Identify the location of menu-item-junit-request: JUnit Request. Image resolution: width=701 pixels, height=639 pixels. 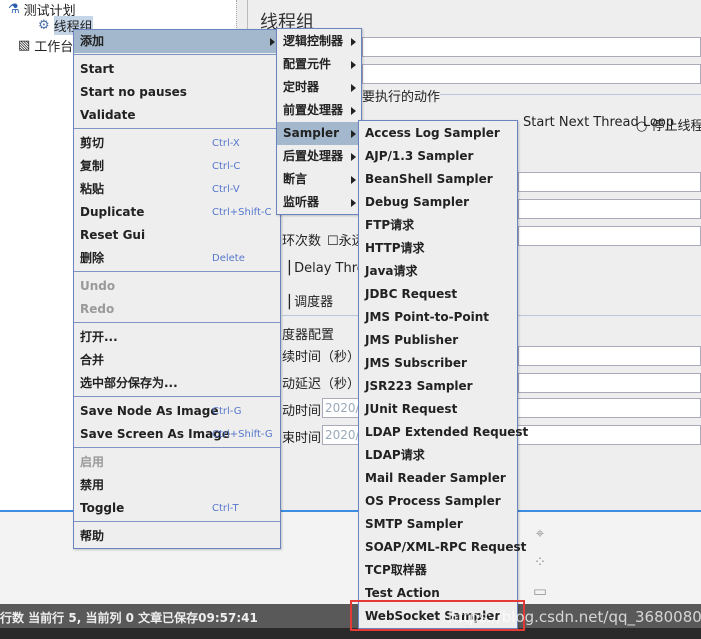
(438, 409).